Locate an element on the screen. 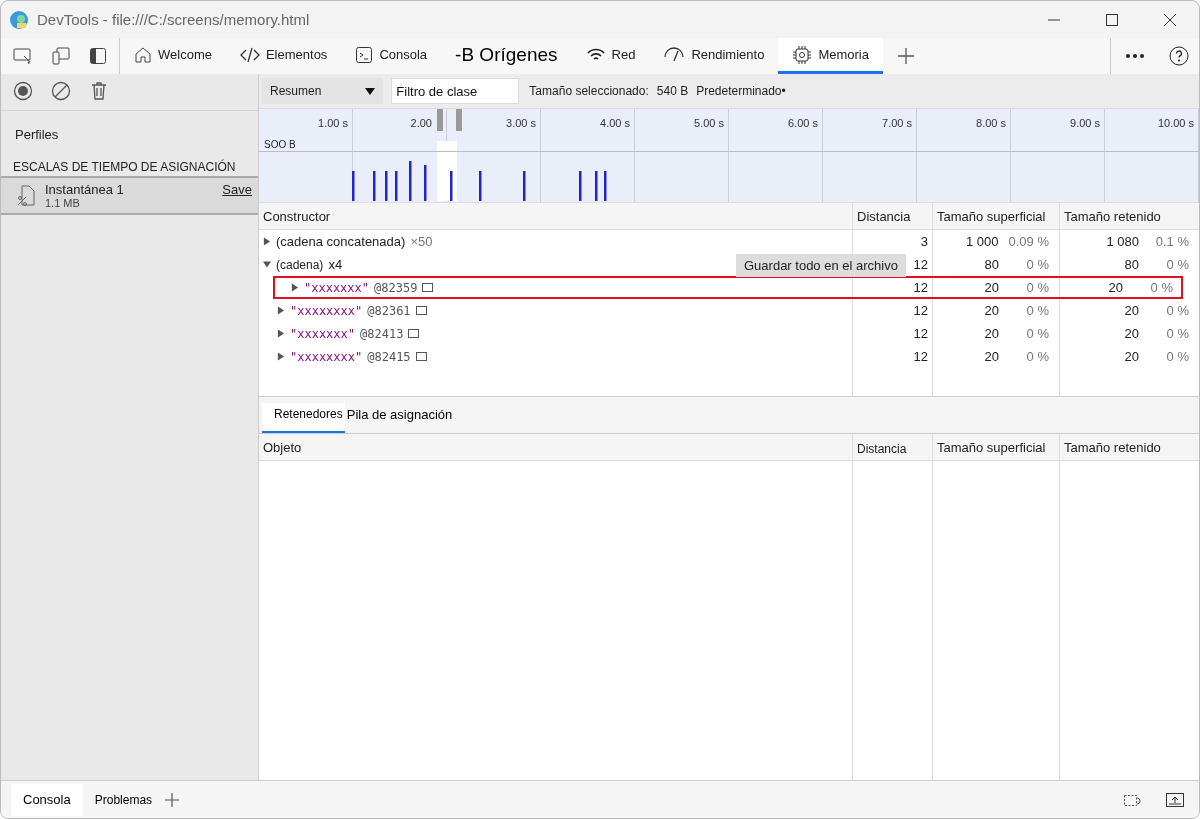  more-options-icon is located at coordinates (1135, 56).